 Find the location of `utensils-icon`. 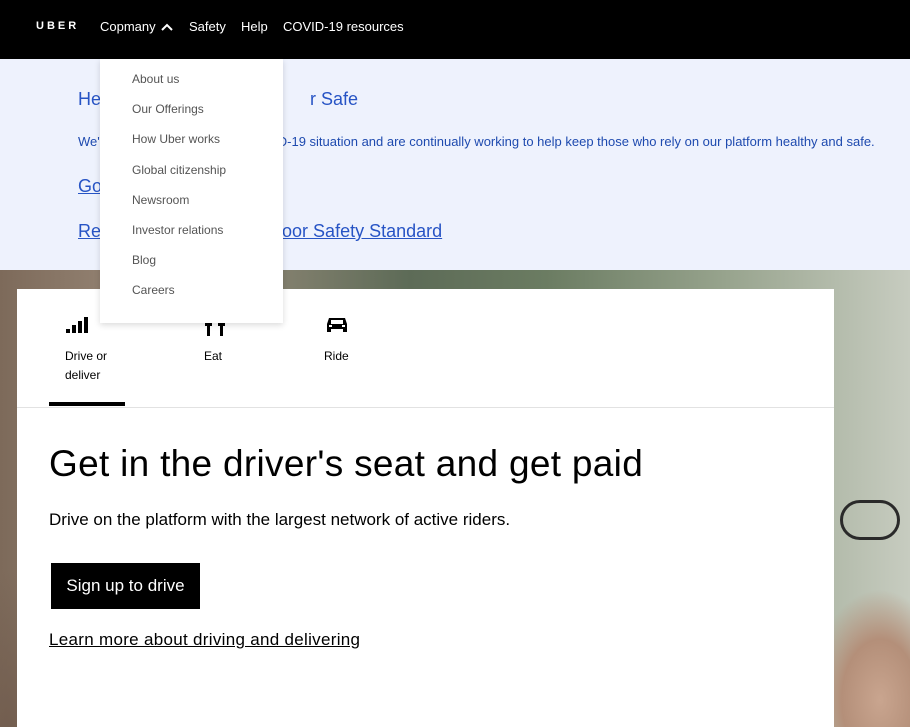

utensils-icon is located at coordinates (215, 329).